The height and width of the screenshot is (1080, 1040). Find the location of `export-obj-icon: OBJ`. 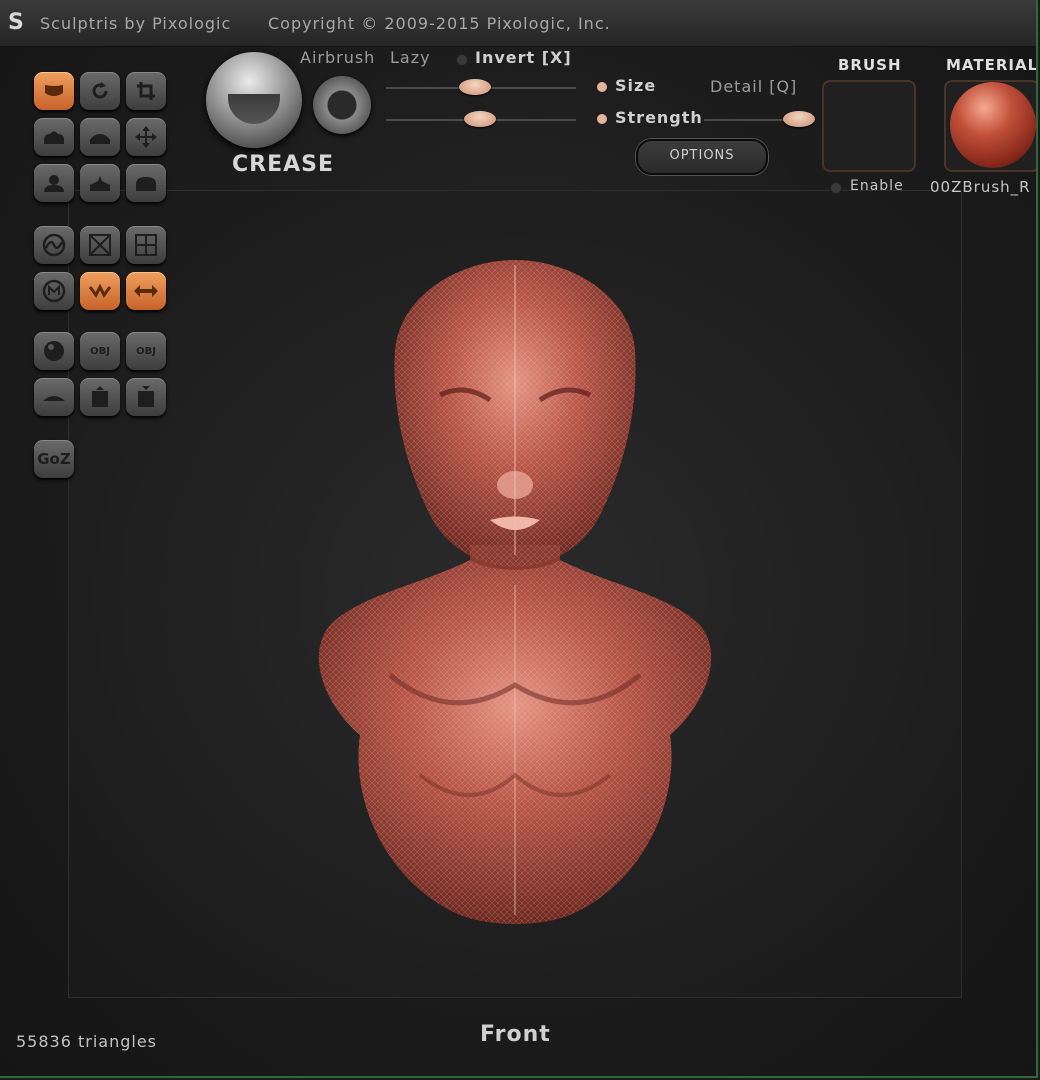

export-obj-icon: OBJ is located at coordinates (146, 351).